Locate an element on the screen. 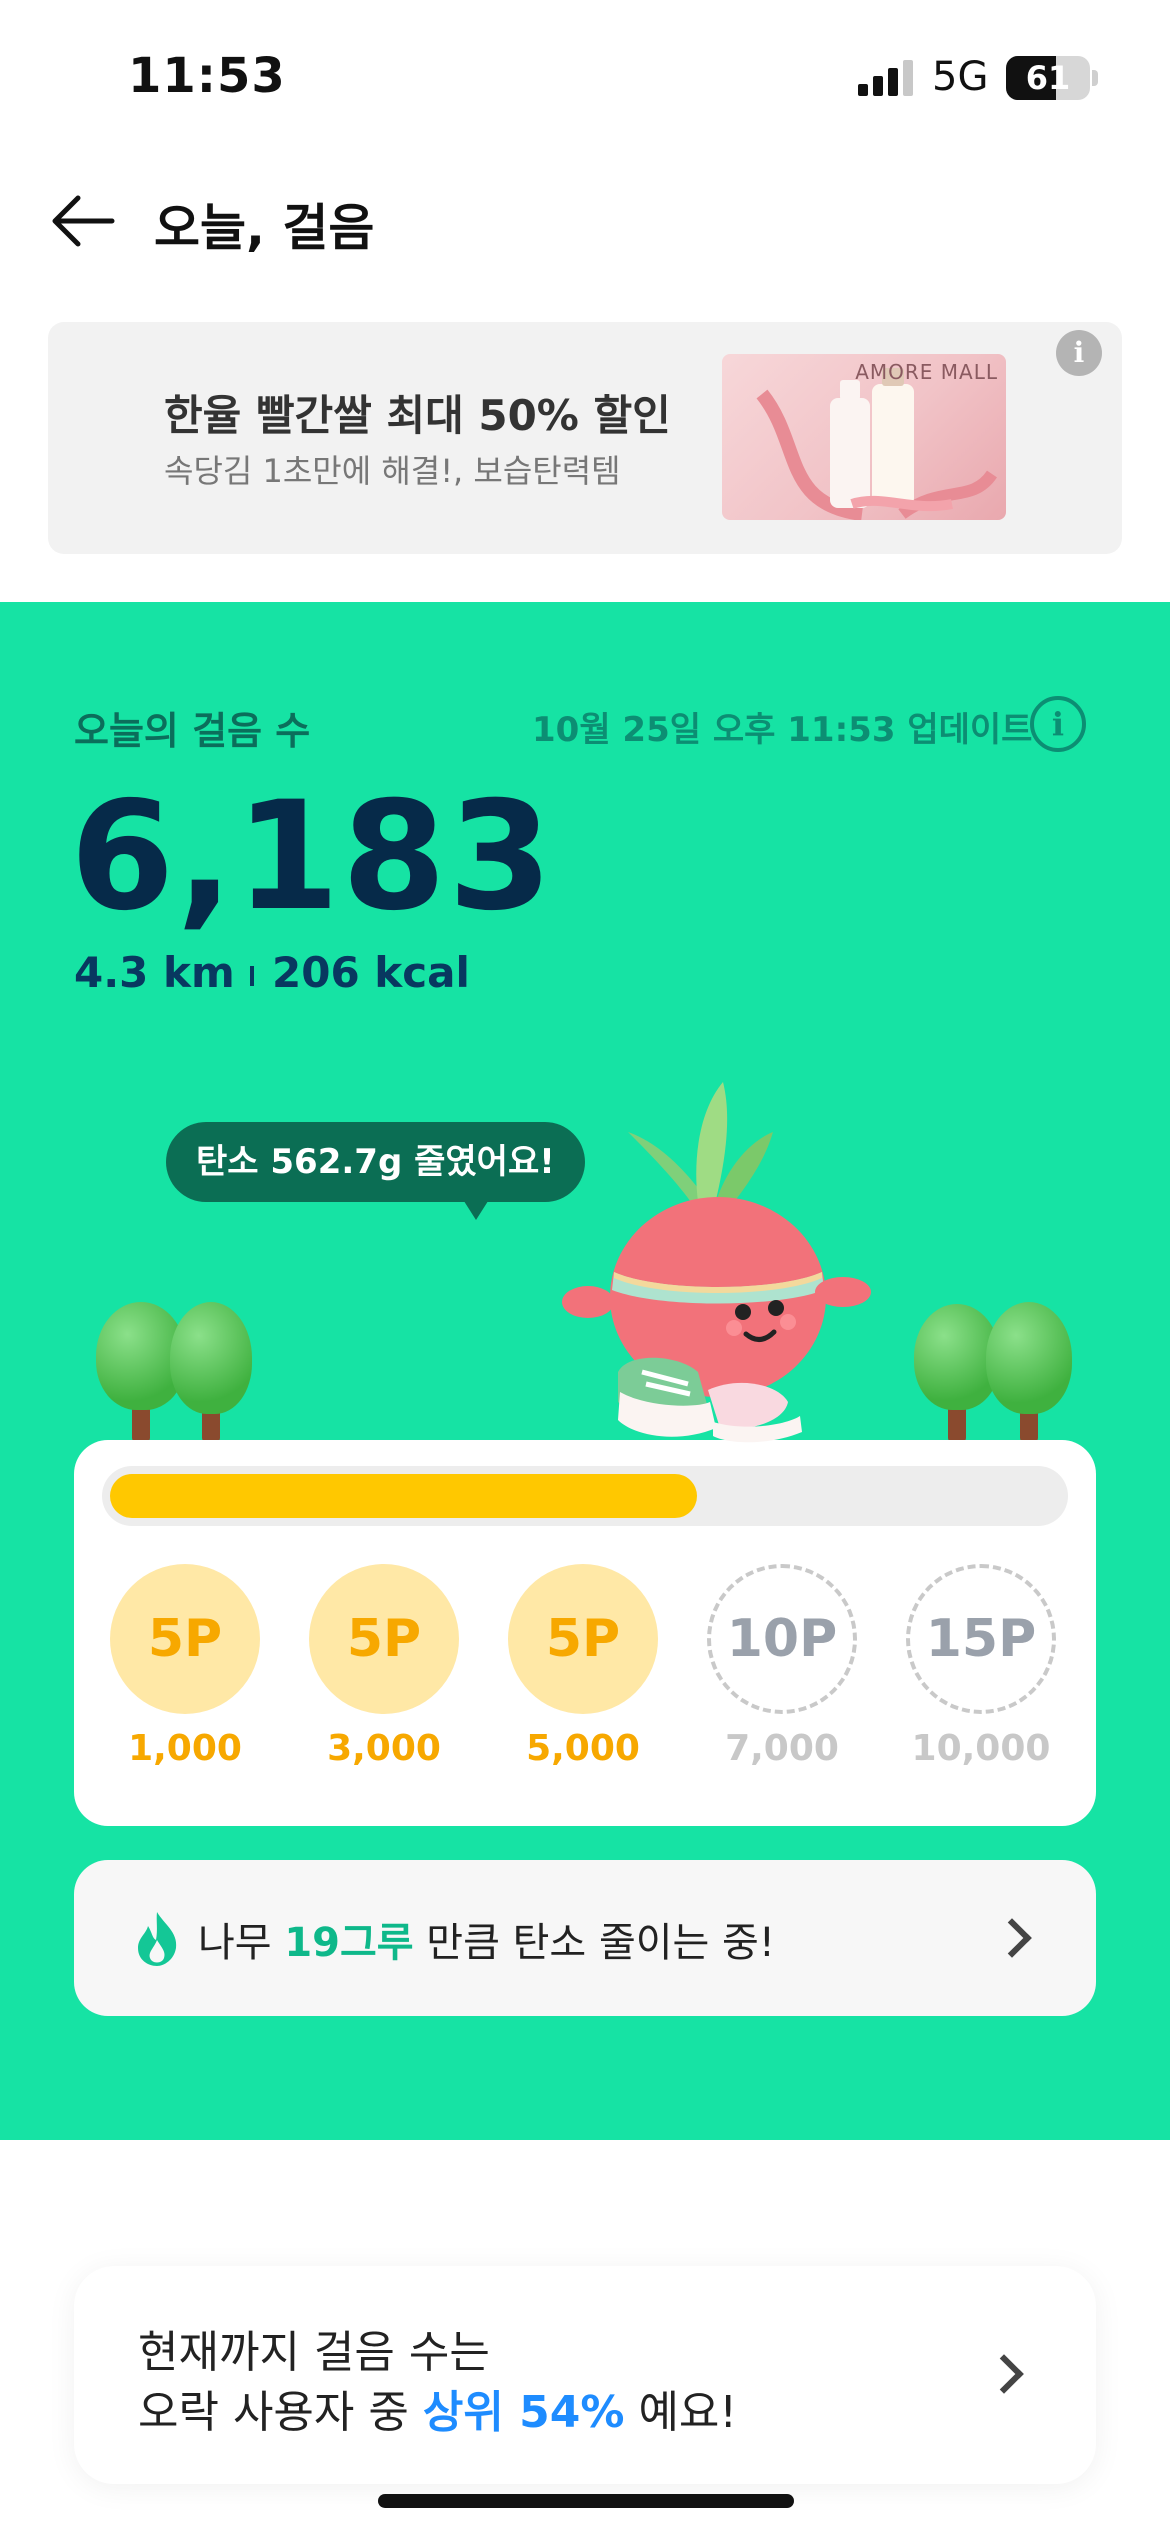 Image resolution: width=1170 pixels, height=2532 pixels. milestone-points-badge: 15P is located at coordinates (981, 1639).